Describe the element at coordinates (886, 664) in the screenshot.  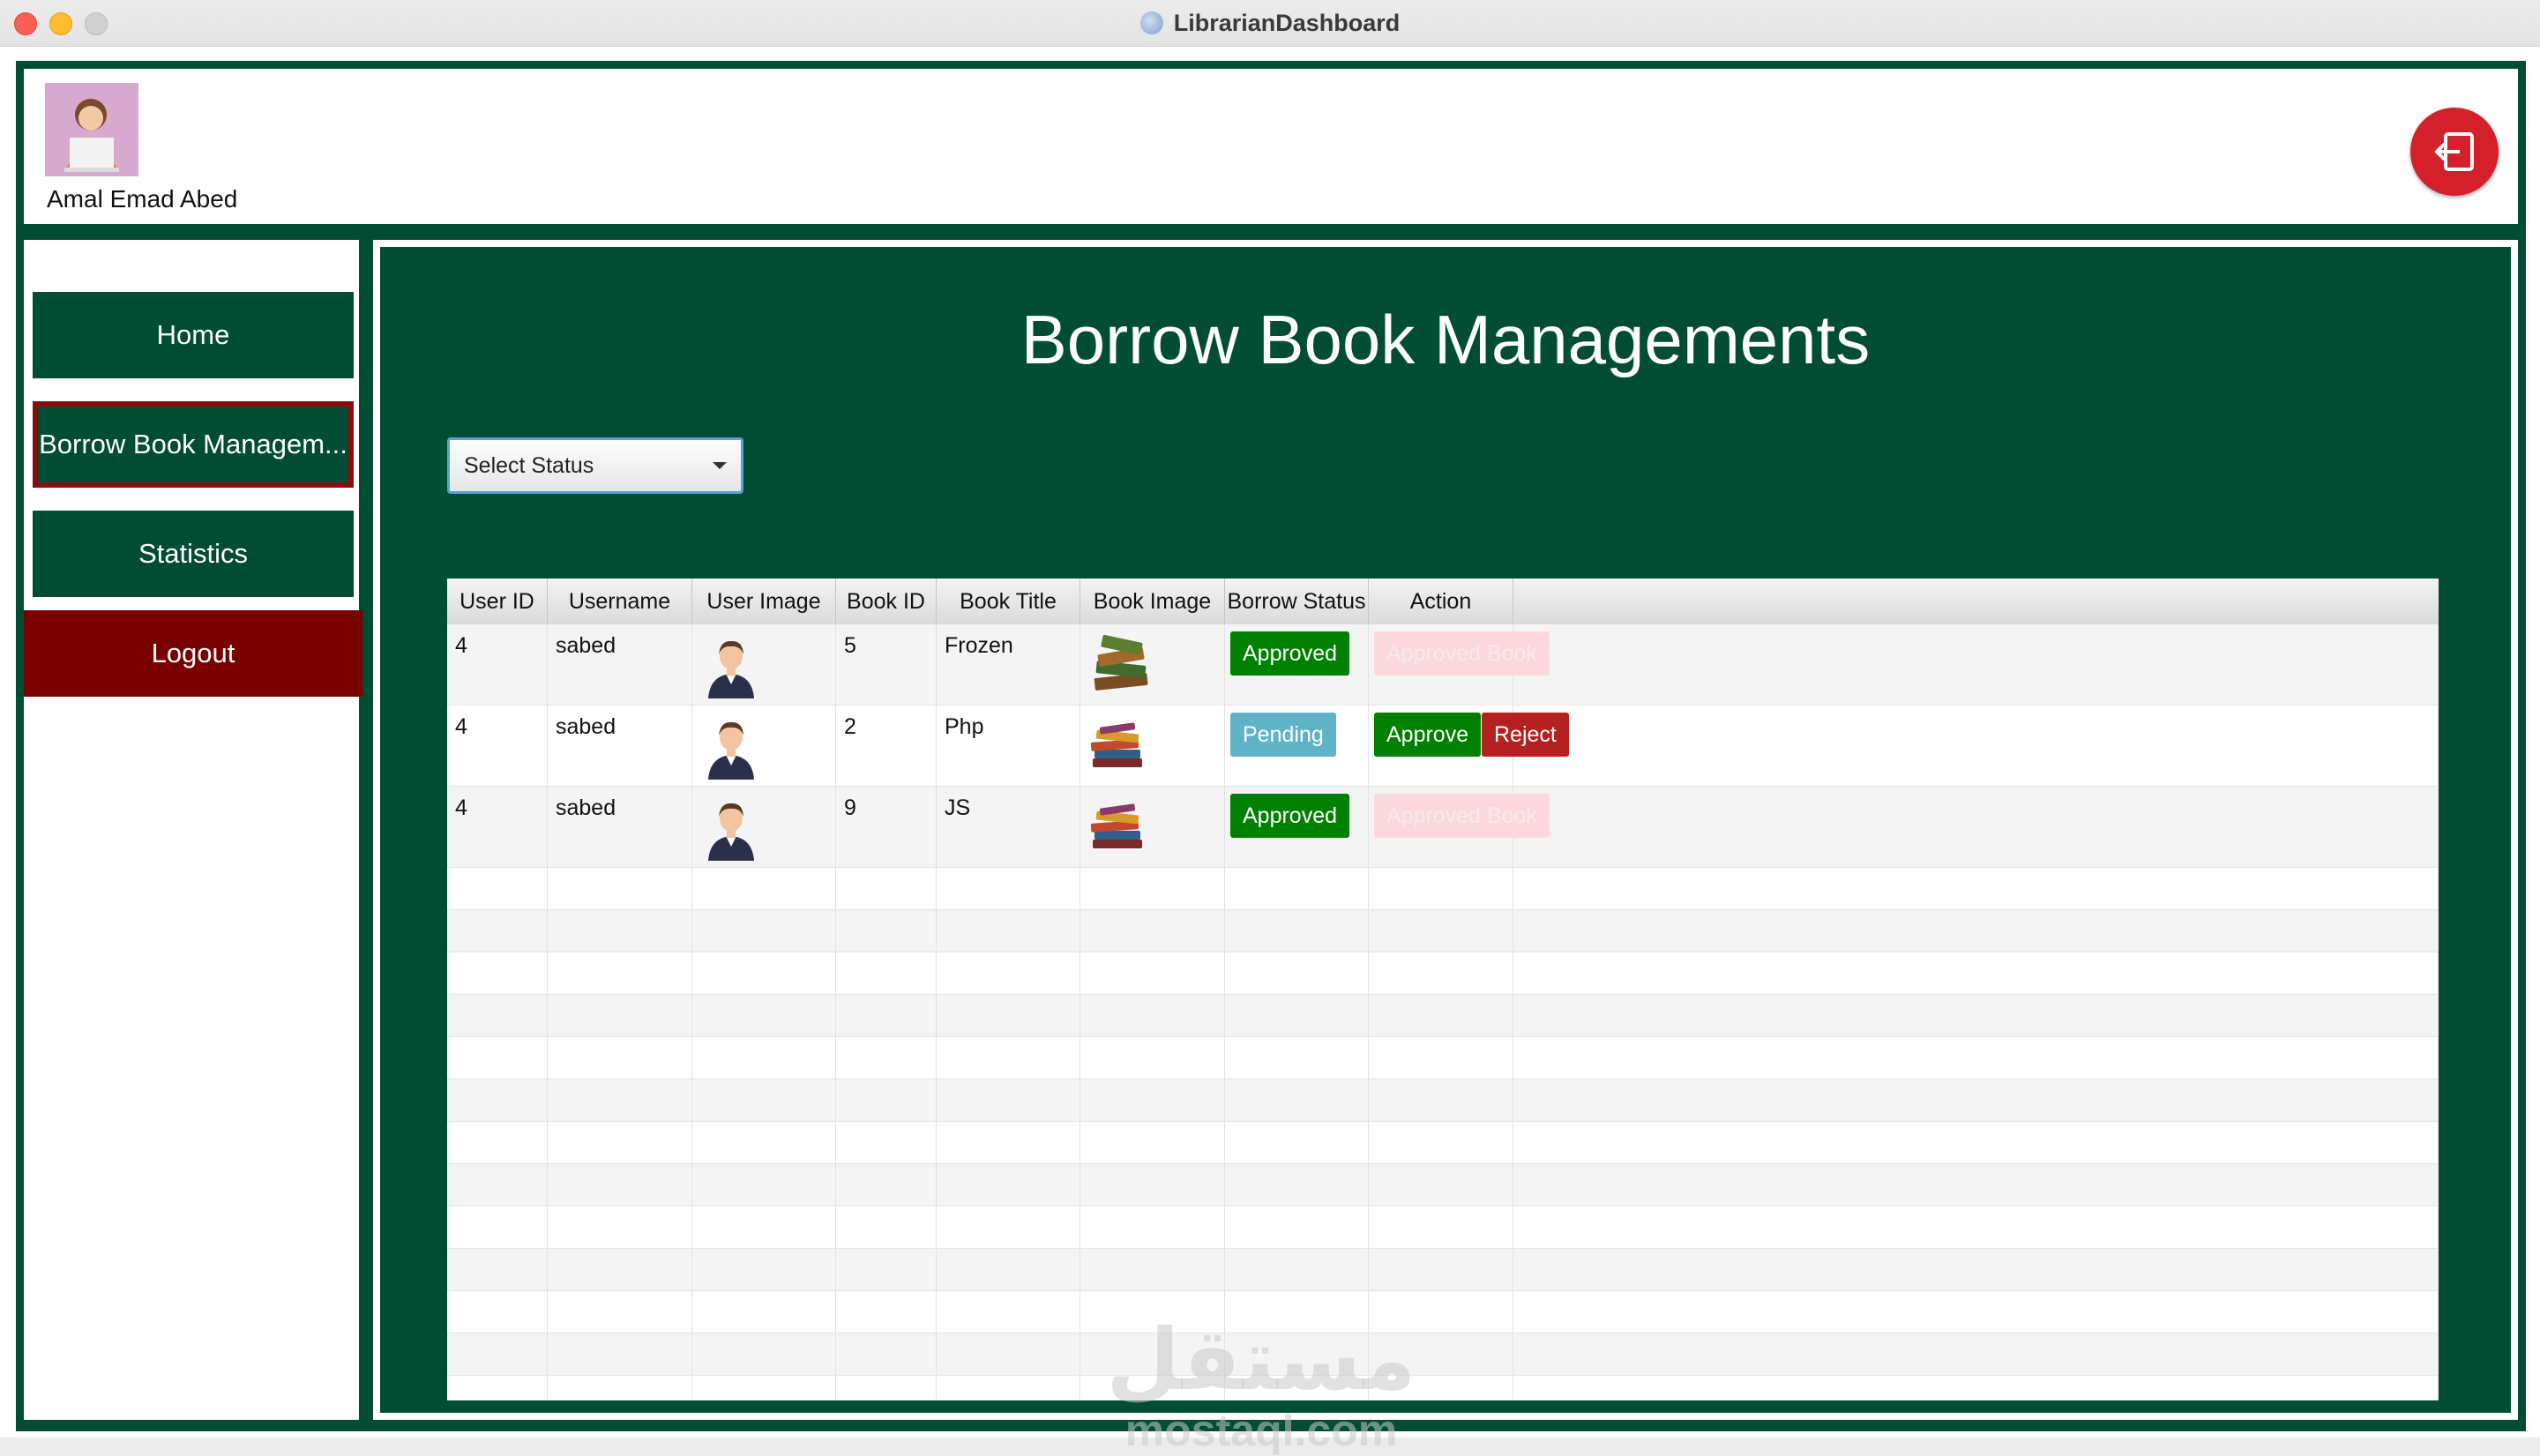
I see `cell-book-id: 5` at that location.